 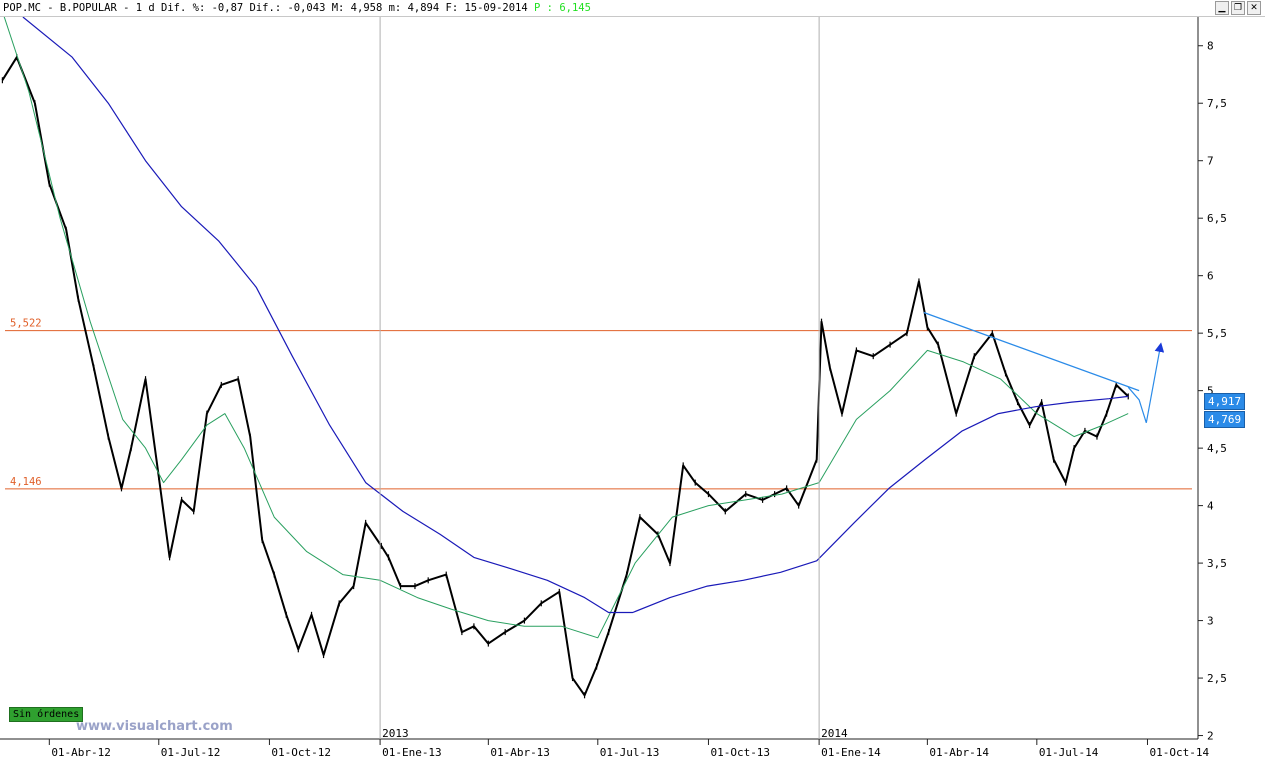 I want to click on x-tick-label: 01-Abr-12, so click(x=81, y=752).